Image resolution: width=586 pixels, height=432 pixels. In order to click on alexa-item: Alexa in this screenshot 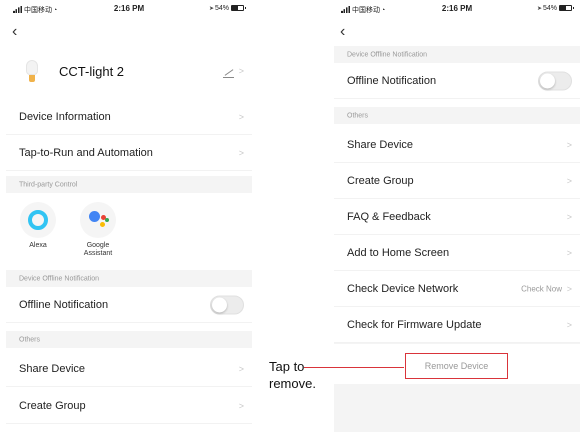, I will do `click(38, 226)`.